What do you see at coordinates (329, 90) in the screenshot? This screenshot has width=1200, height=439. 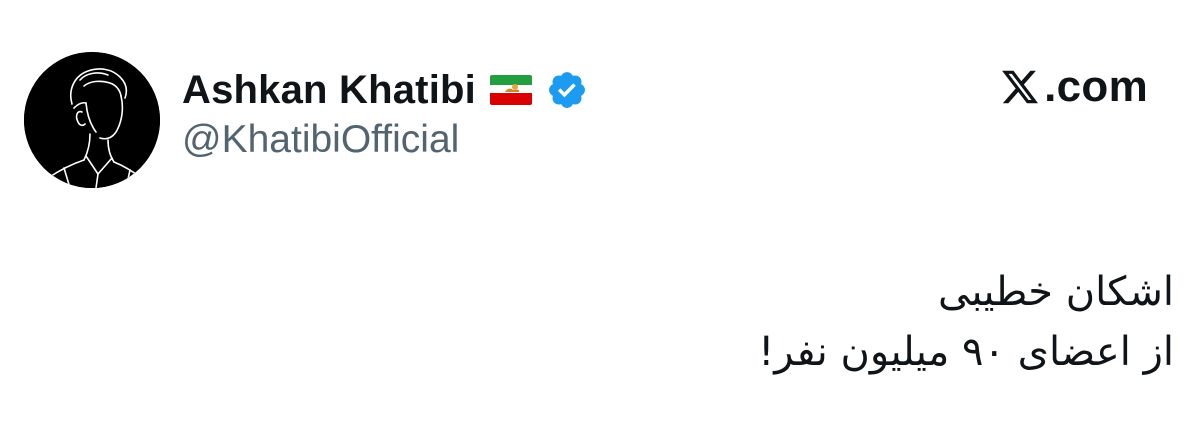 I see `author-display-name: Ashkan Khatibi` at bounding box center [329, 90].